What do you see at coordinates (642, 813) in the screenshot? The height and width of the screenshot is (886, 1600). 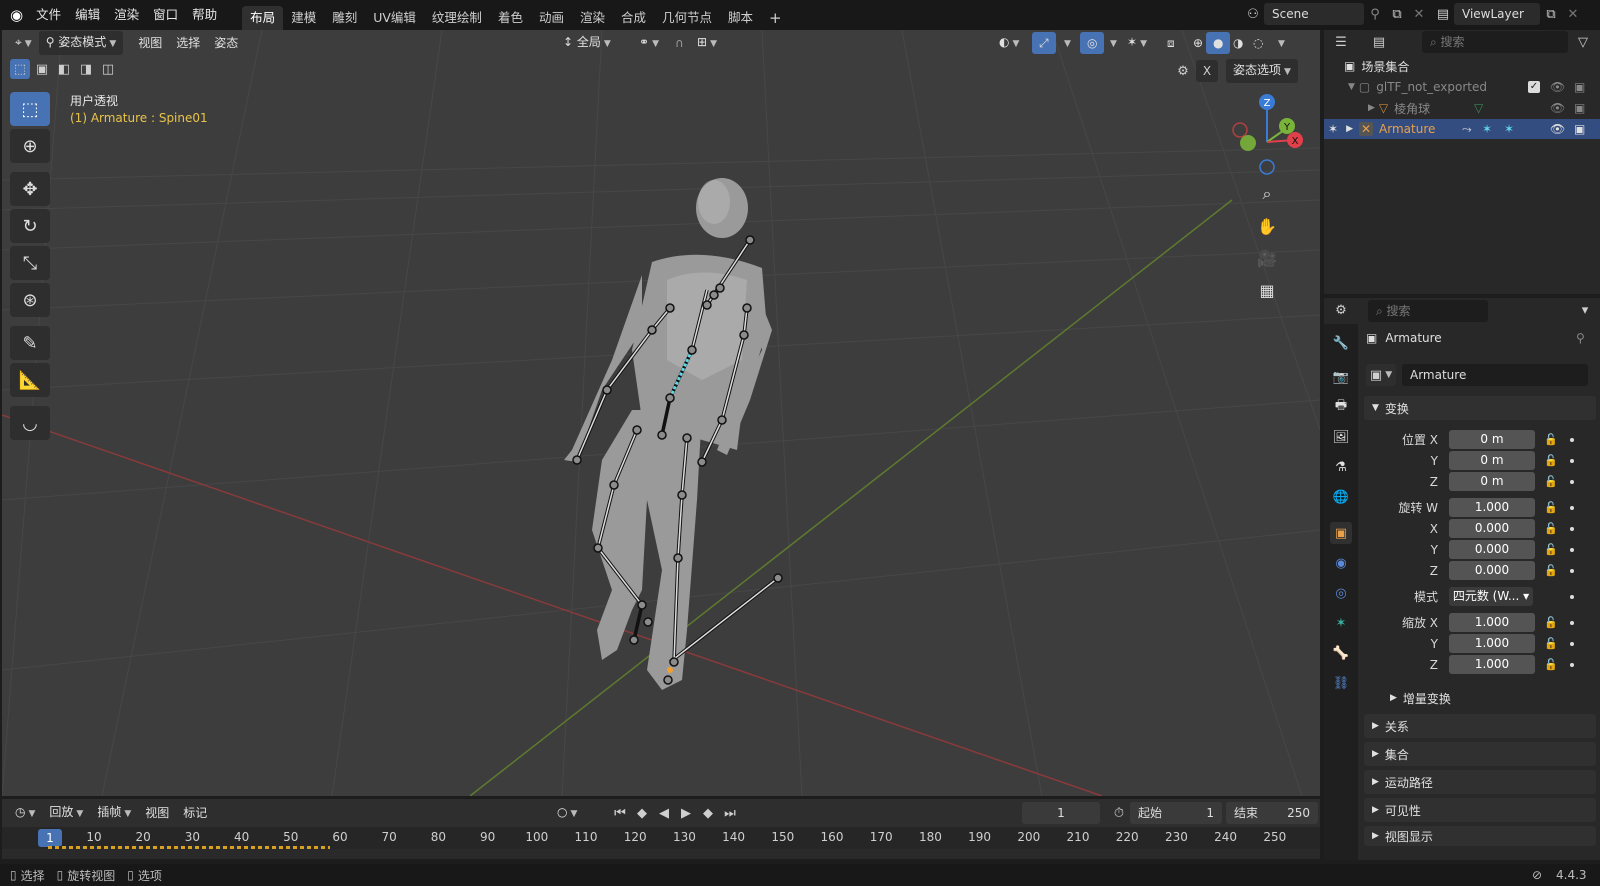 I see `prev-keyframe-icon: ◆` at bounding box center [642, 813].